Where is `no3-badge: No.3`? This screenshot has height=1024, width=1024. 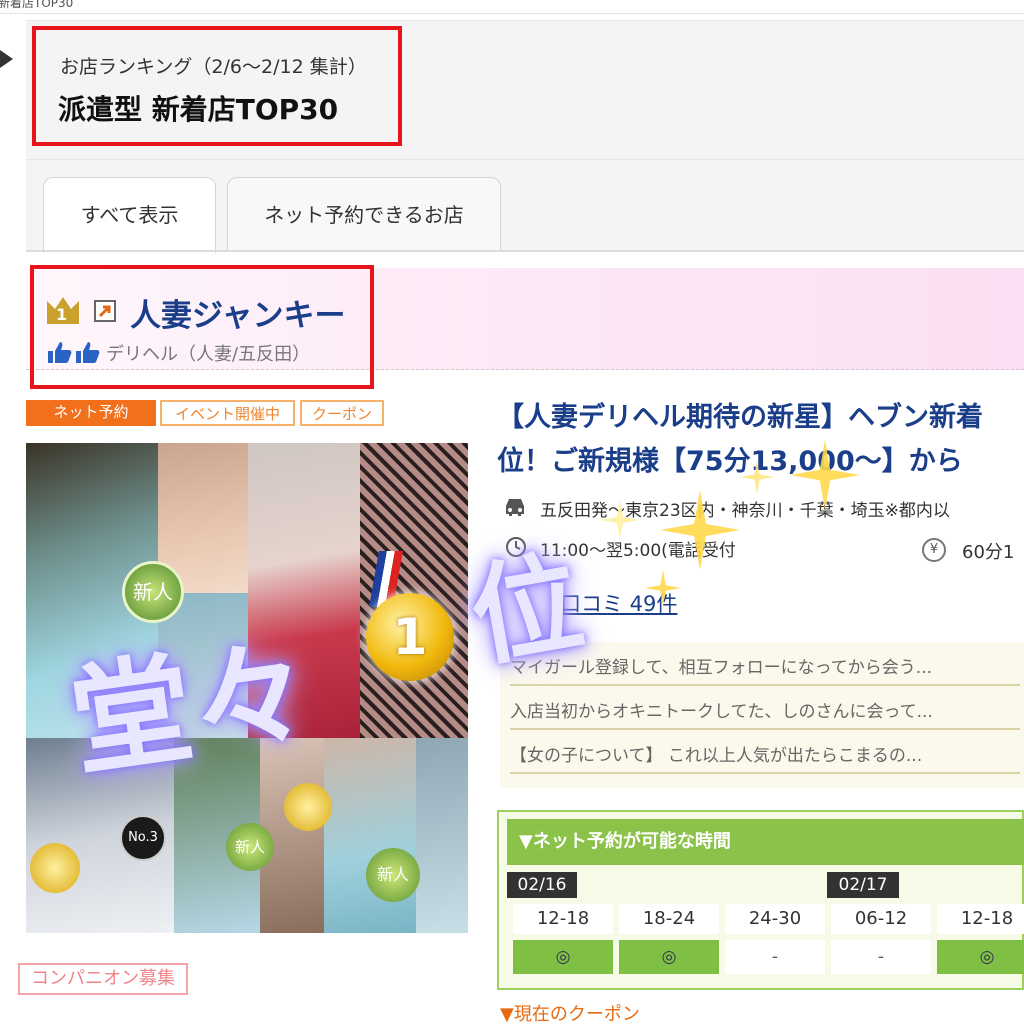
no3-badge: No.3 is located at coordinates (143, 838).